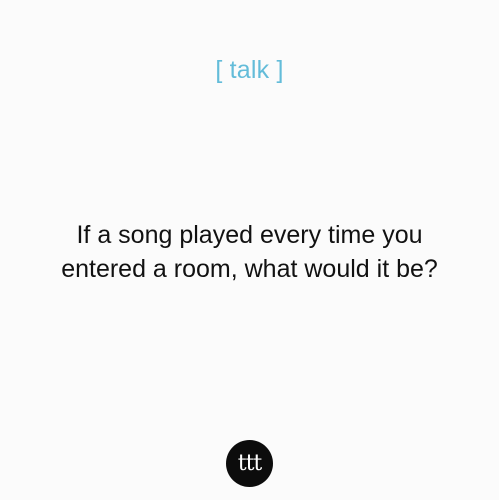 This screenshot has width=499, height=500. I want to click on question-line-1: If a song played every time you, so click(249, 235).